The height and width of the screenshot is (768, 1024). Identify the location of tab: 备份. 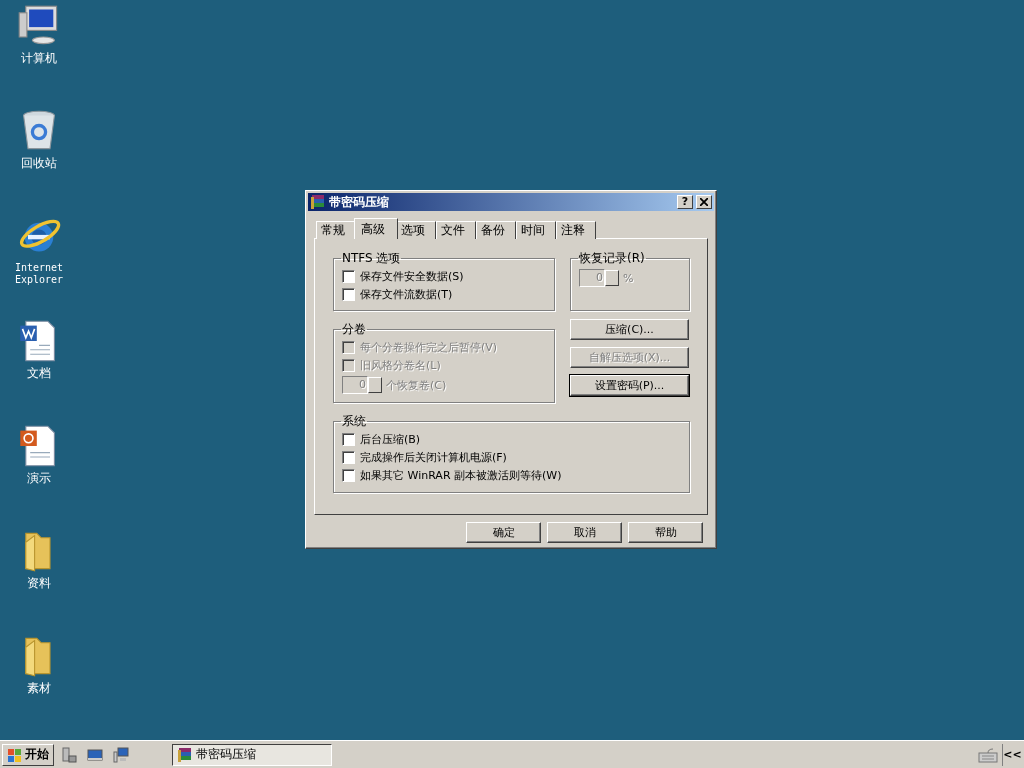
(496, 230).